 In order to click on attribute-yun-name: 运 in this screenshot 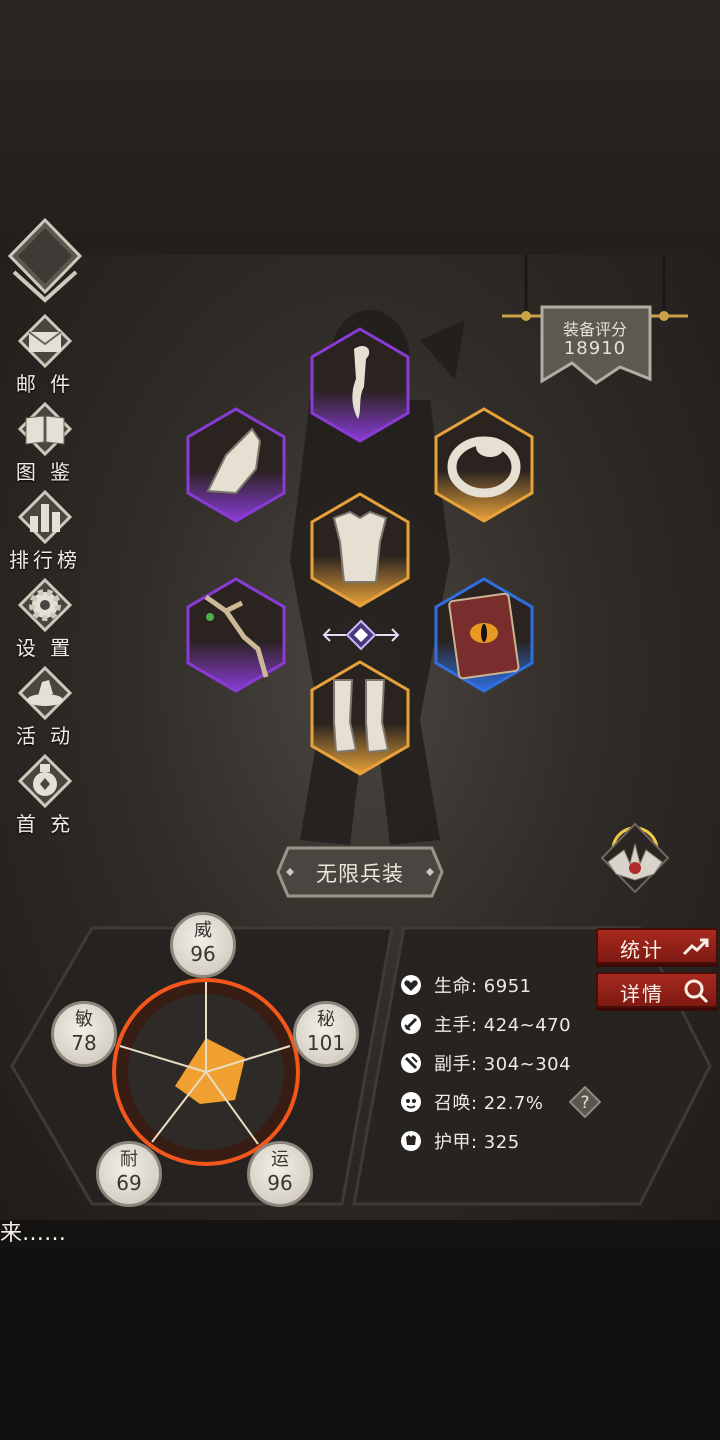, I will do `click(280, 1159)`.